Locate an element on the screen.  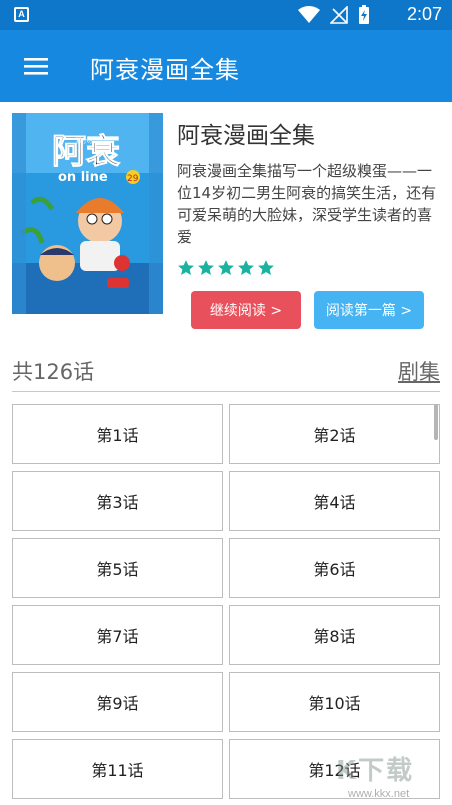
episode-item: 第1话 is located at coordinates (117, 434).